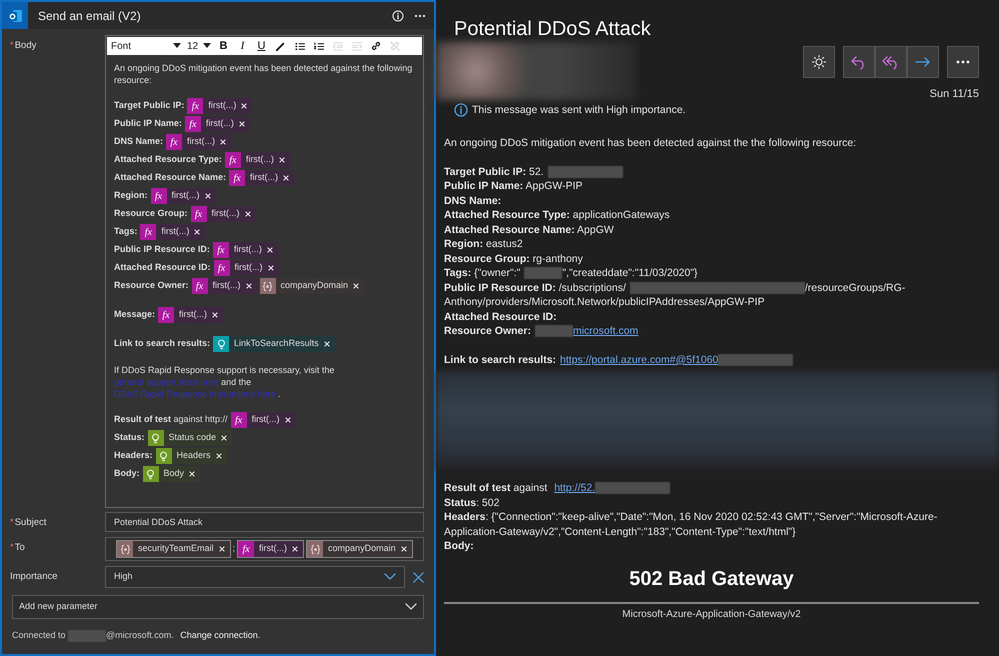 This screenshot has width=999, height=656. I want to click on forward-button, so click(923, 62).